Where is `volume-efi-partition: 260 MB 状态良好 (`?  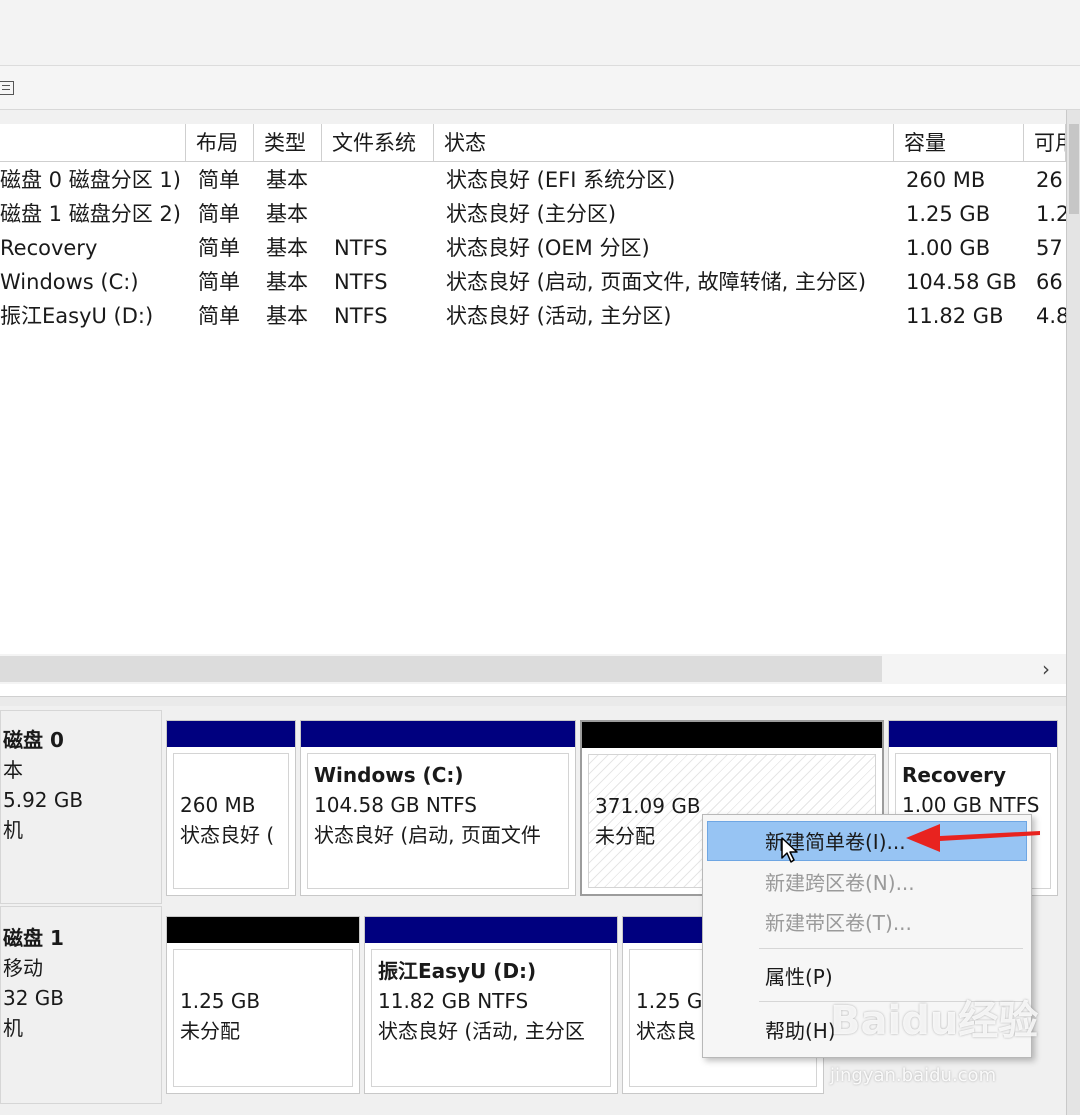
volume-efi-partition: 260 MB 状态良好 ( is located at coordinates (231, 808).